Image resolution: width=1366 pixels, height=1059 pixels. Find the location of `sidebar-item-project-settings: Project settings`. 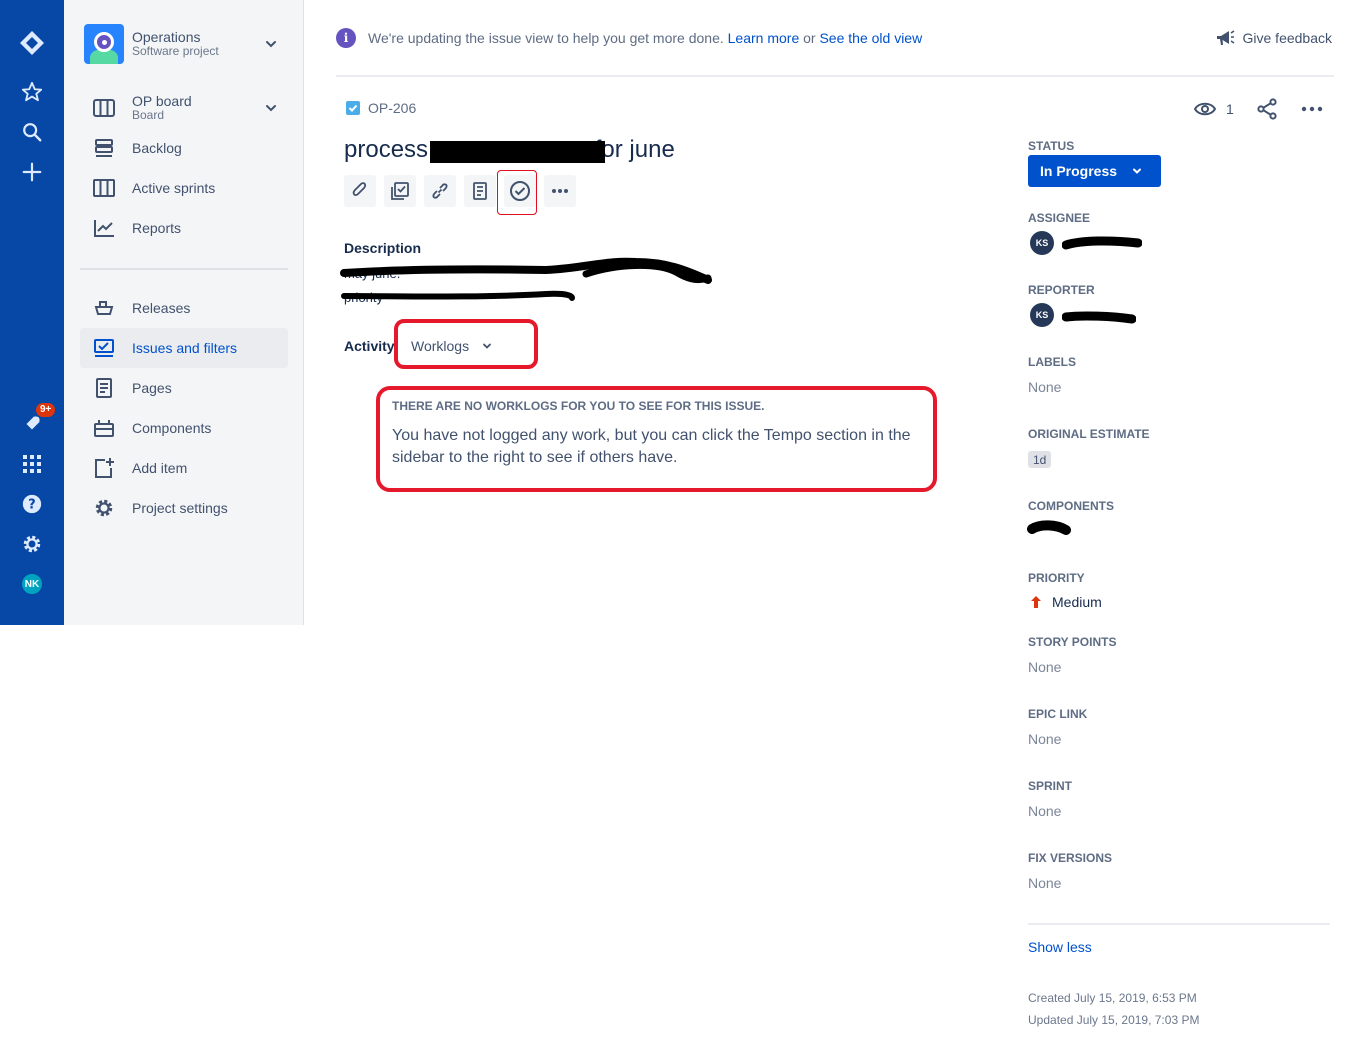

sidebar-item-project-settings: Project settings is located at coordinates (184, 508).